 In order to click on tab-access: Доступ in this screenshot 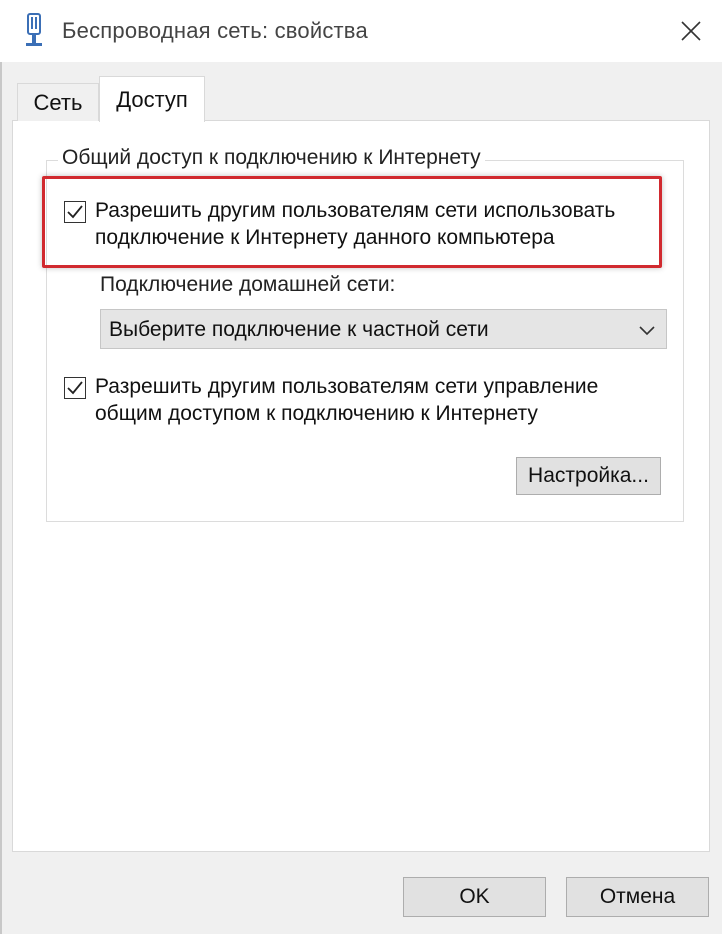, I will do `click(152, 99)`.